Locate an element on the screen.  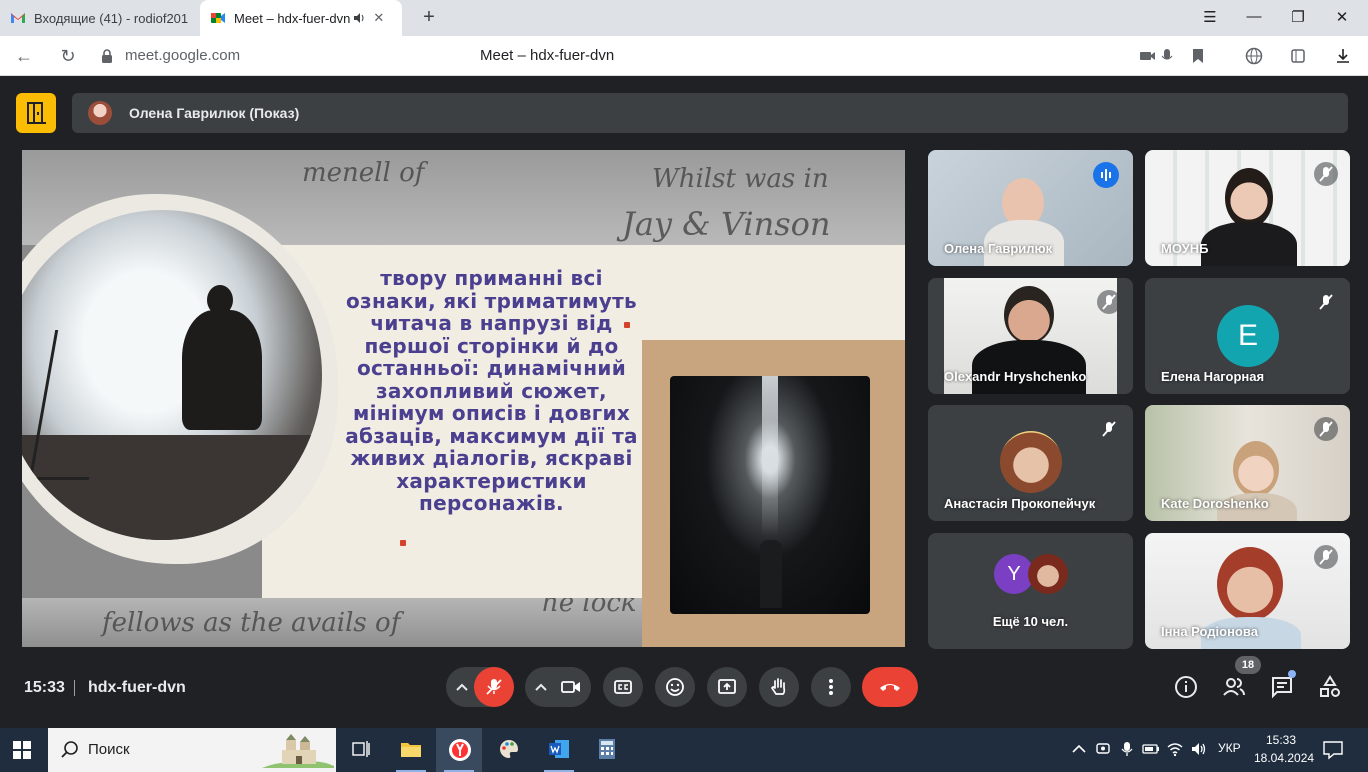
restore-button: ❐ is located at coordinates (1298, 18).